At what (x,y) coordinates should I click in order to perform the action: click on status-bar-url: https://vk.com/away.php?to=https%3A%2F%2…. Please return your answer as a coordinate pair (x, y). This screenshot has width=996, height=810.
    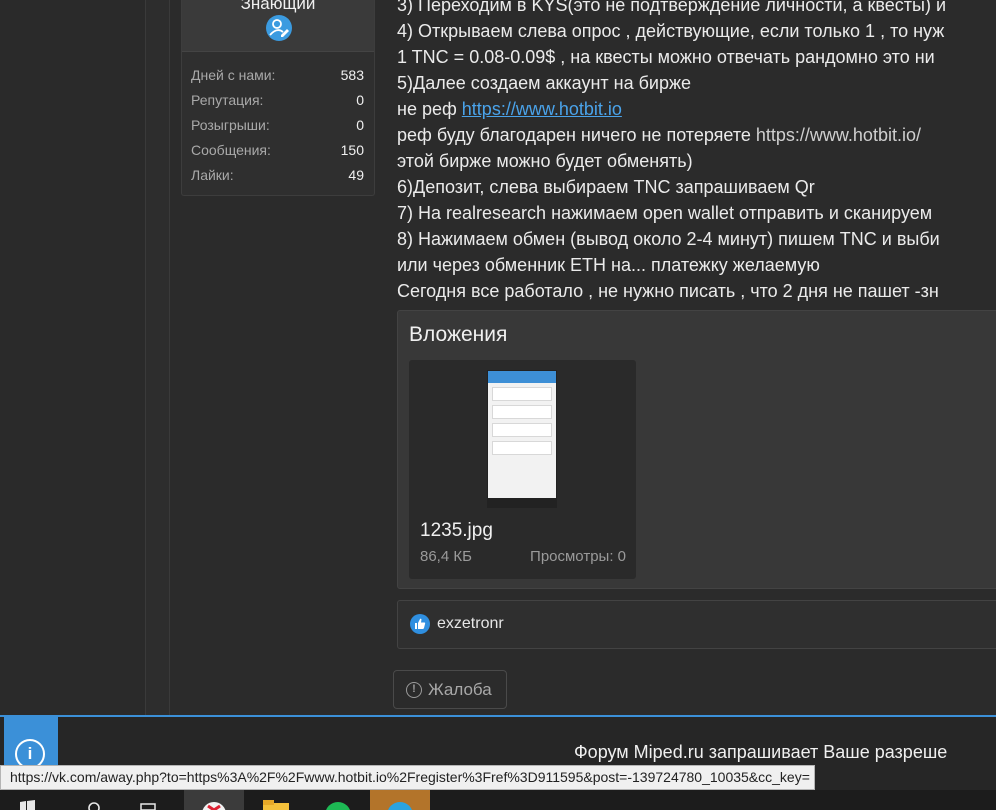
    Looking at the image, I should click on (407, 777).